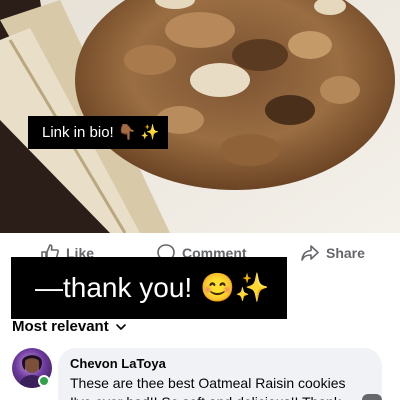  I want to click on comment-author: Chevon LaToya, so click(220, 364).